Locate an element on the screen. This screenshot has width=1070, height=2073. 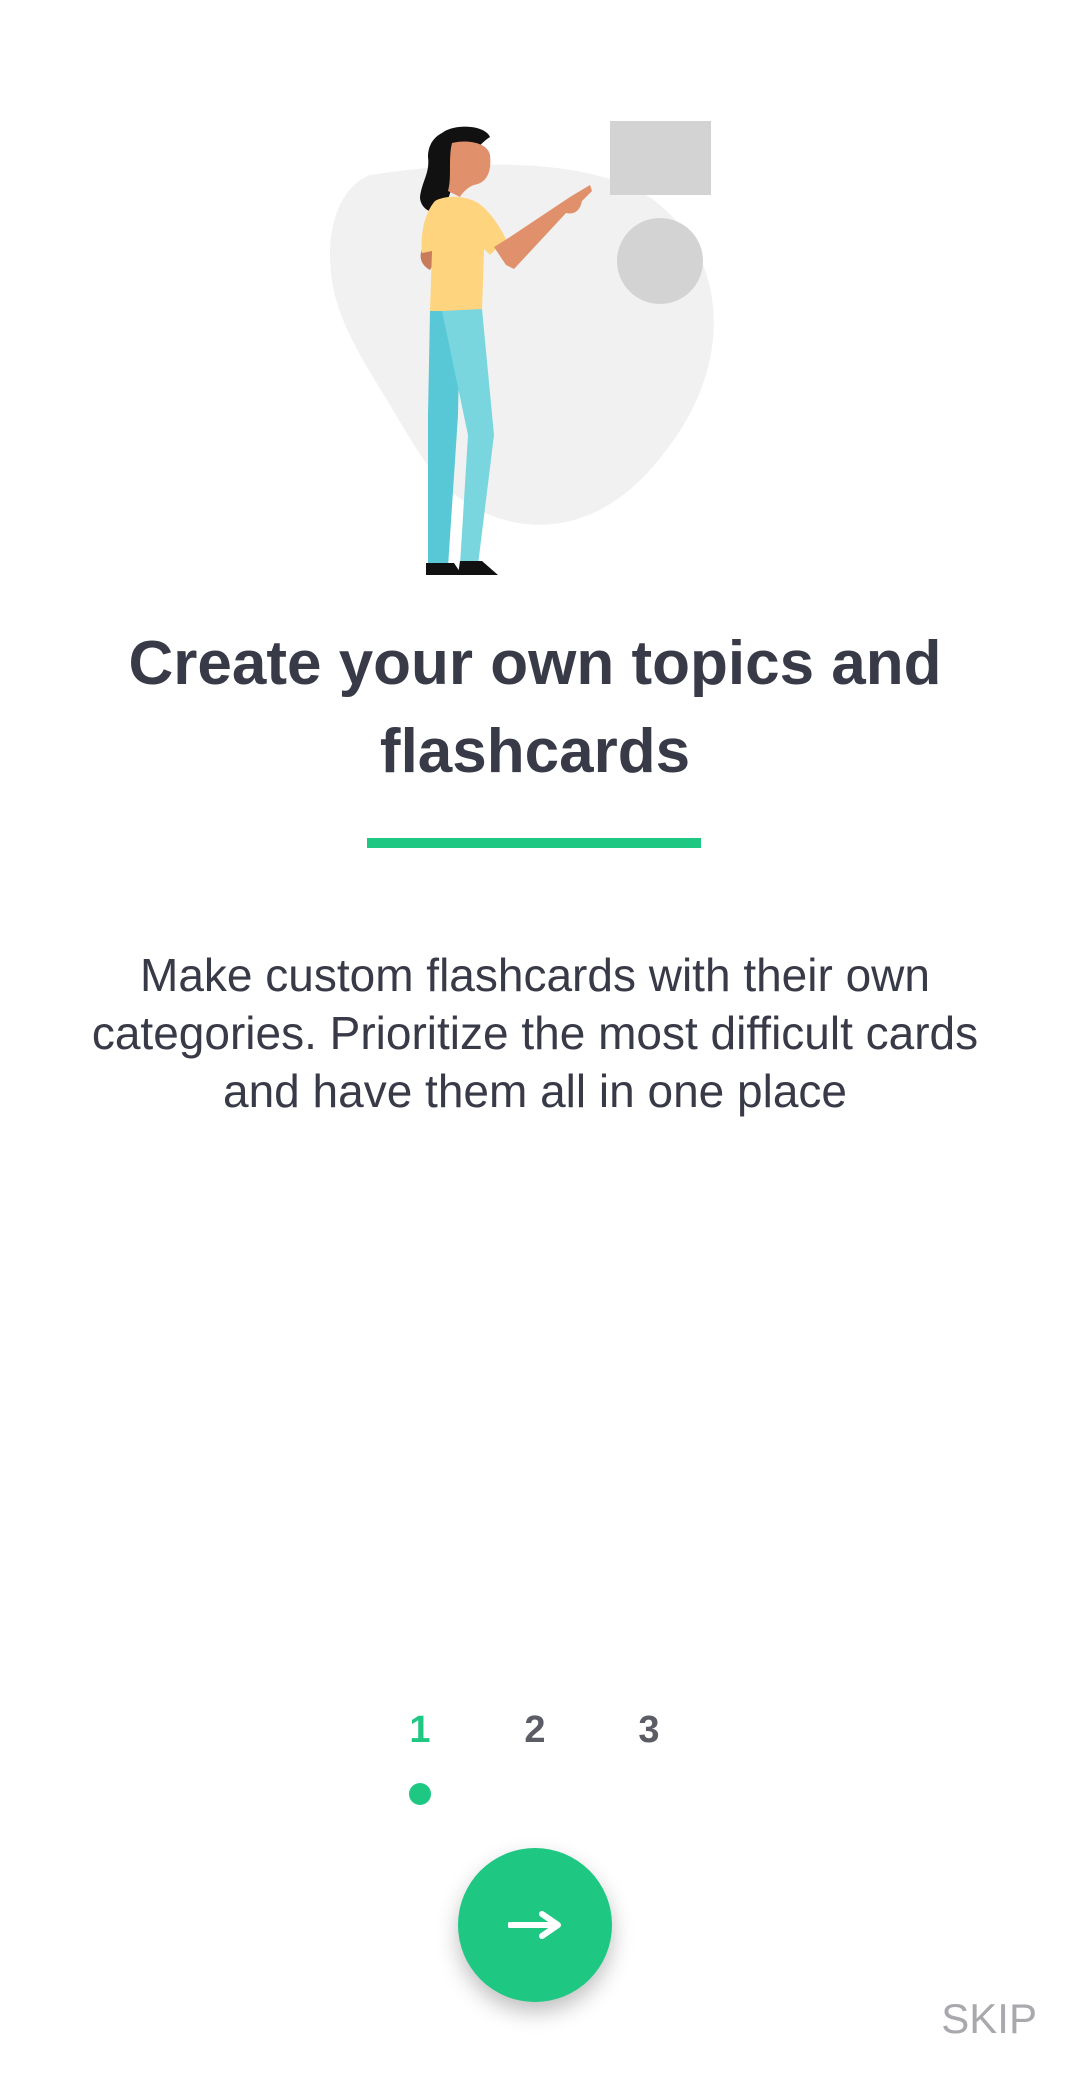
page-indicator: 1 2 3 is located at coordinates (535, 1755).